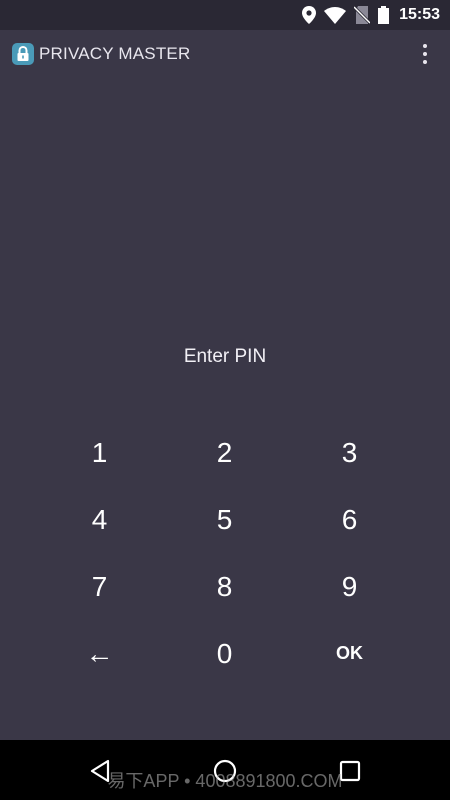  Describe the element at coordinates (224, 586) in the screenshot. I see `key-8: 8` at that location.